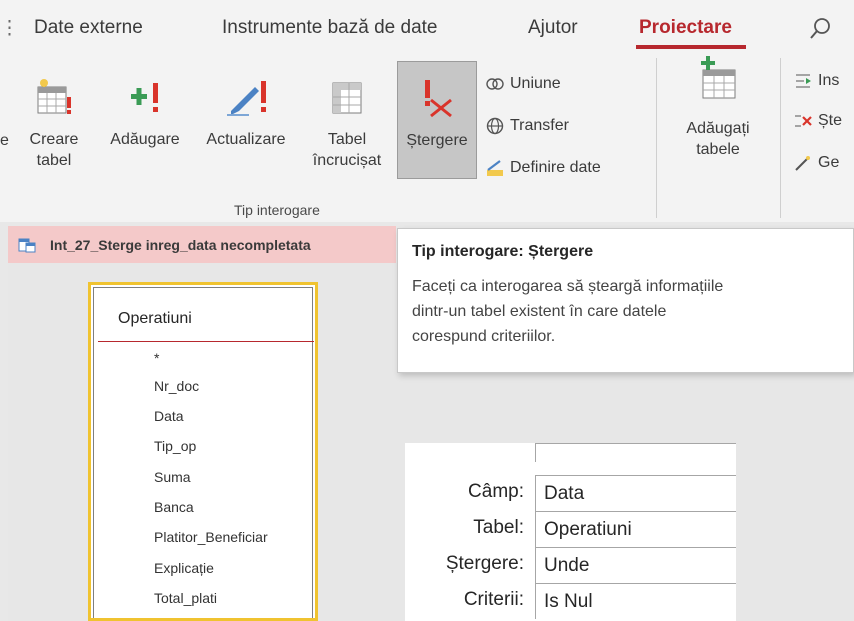 This screenshot has height=621, width=854. I want to click on field-item-all: *, so click(156, 358).